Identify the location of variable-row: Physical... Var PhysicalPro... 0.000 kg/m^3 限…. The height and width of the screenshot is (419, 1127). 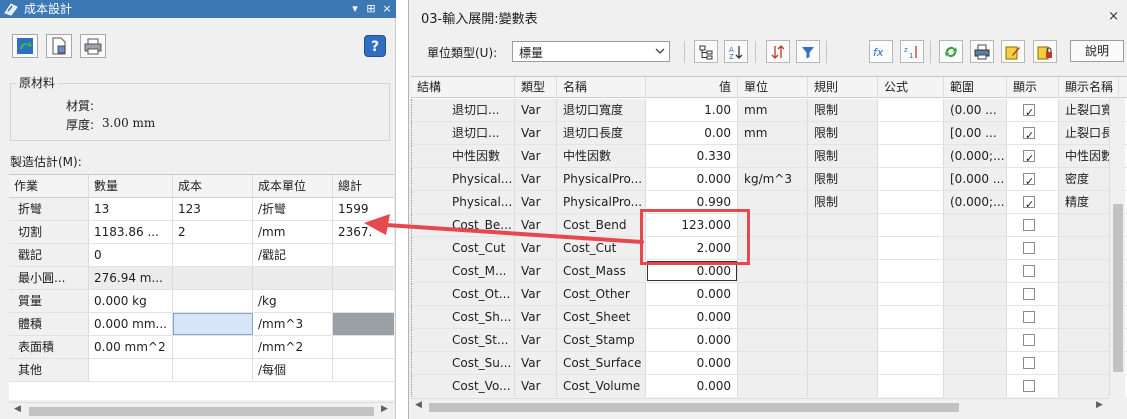
(769, 179).